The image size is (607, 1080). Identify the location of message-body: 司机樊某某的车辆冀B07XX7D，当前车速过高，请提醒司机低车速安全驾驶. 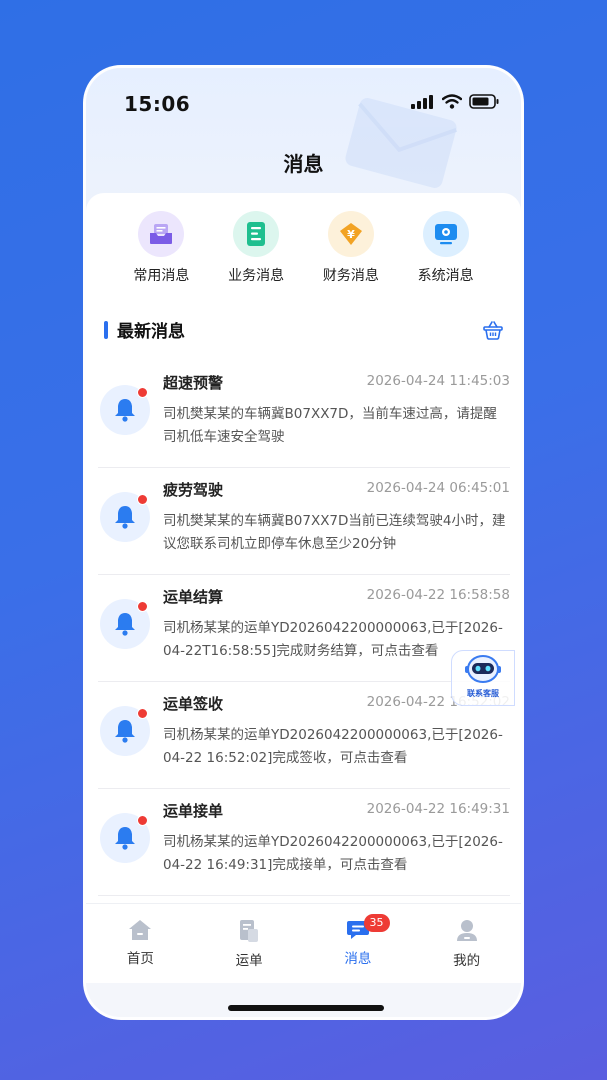
(330, 425).